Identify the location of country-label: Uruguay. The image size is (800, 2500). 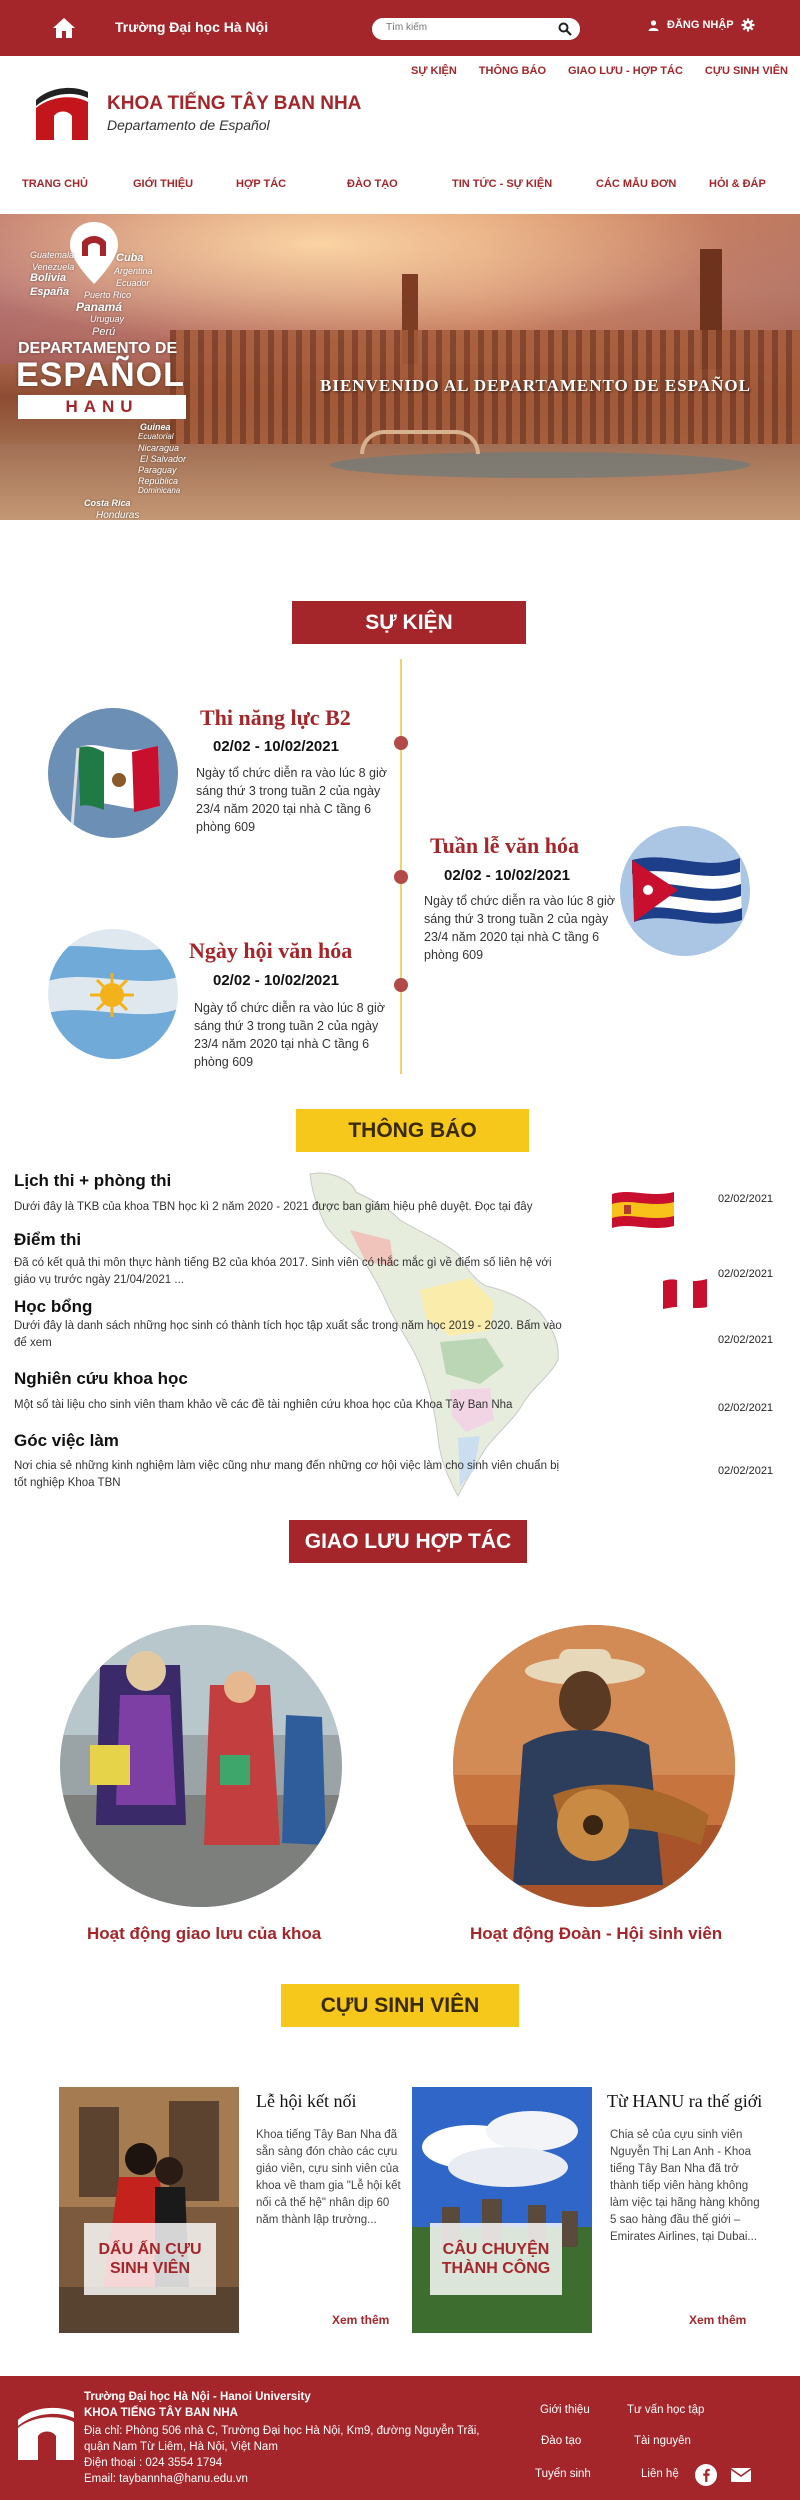
(107, 319).